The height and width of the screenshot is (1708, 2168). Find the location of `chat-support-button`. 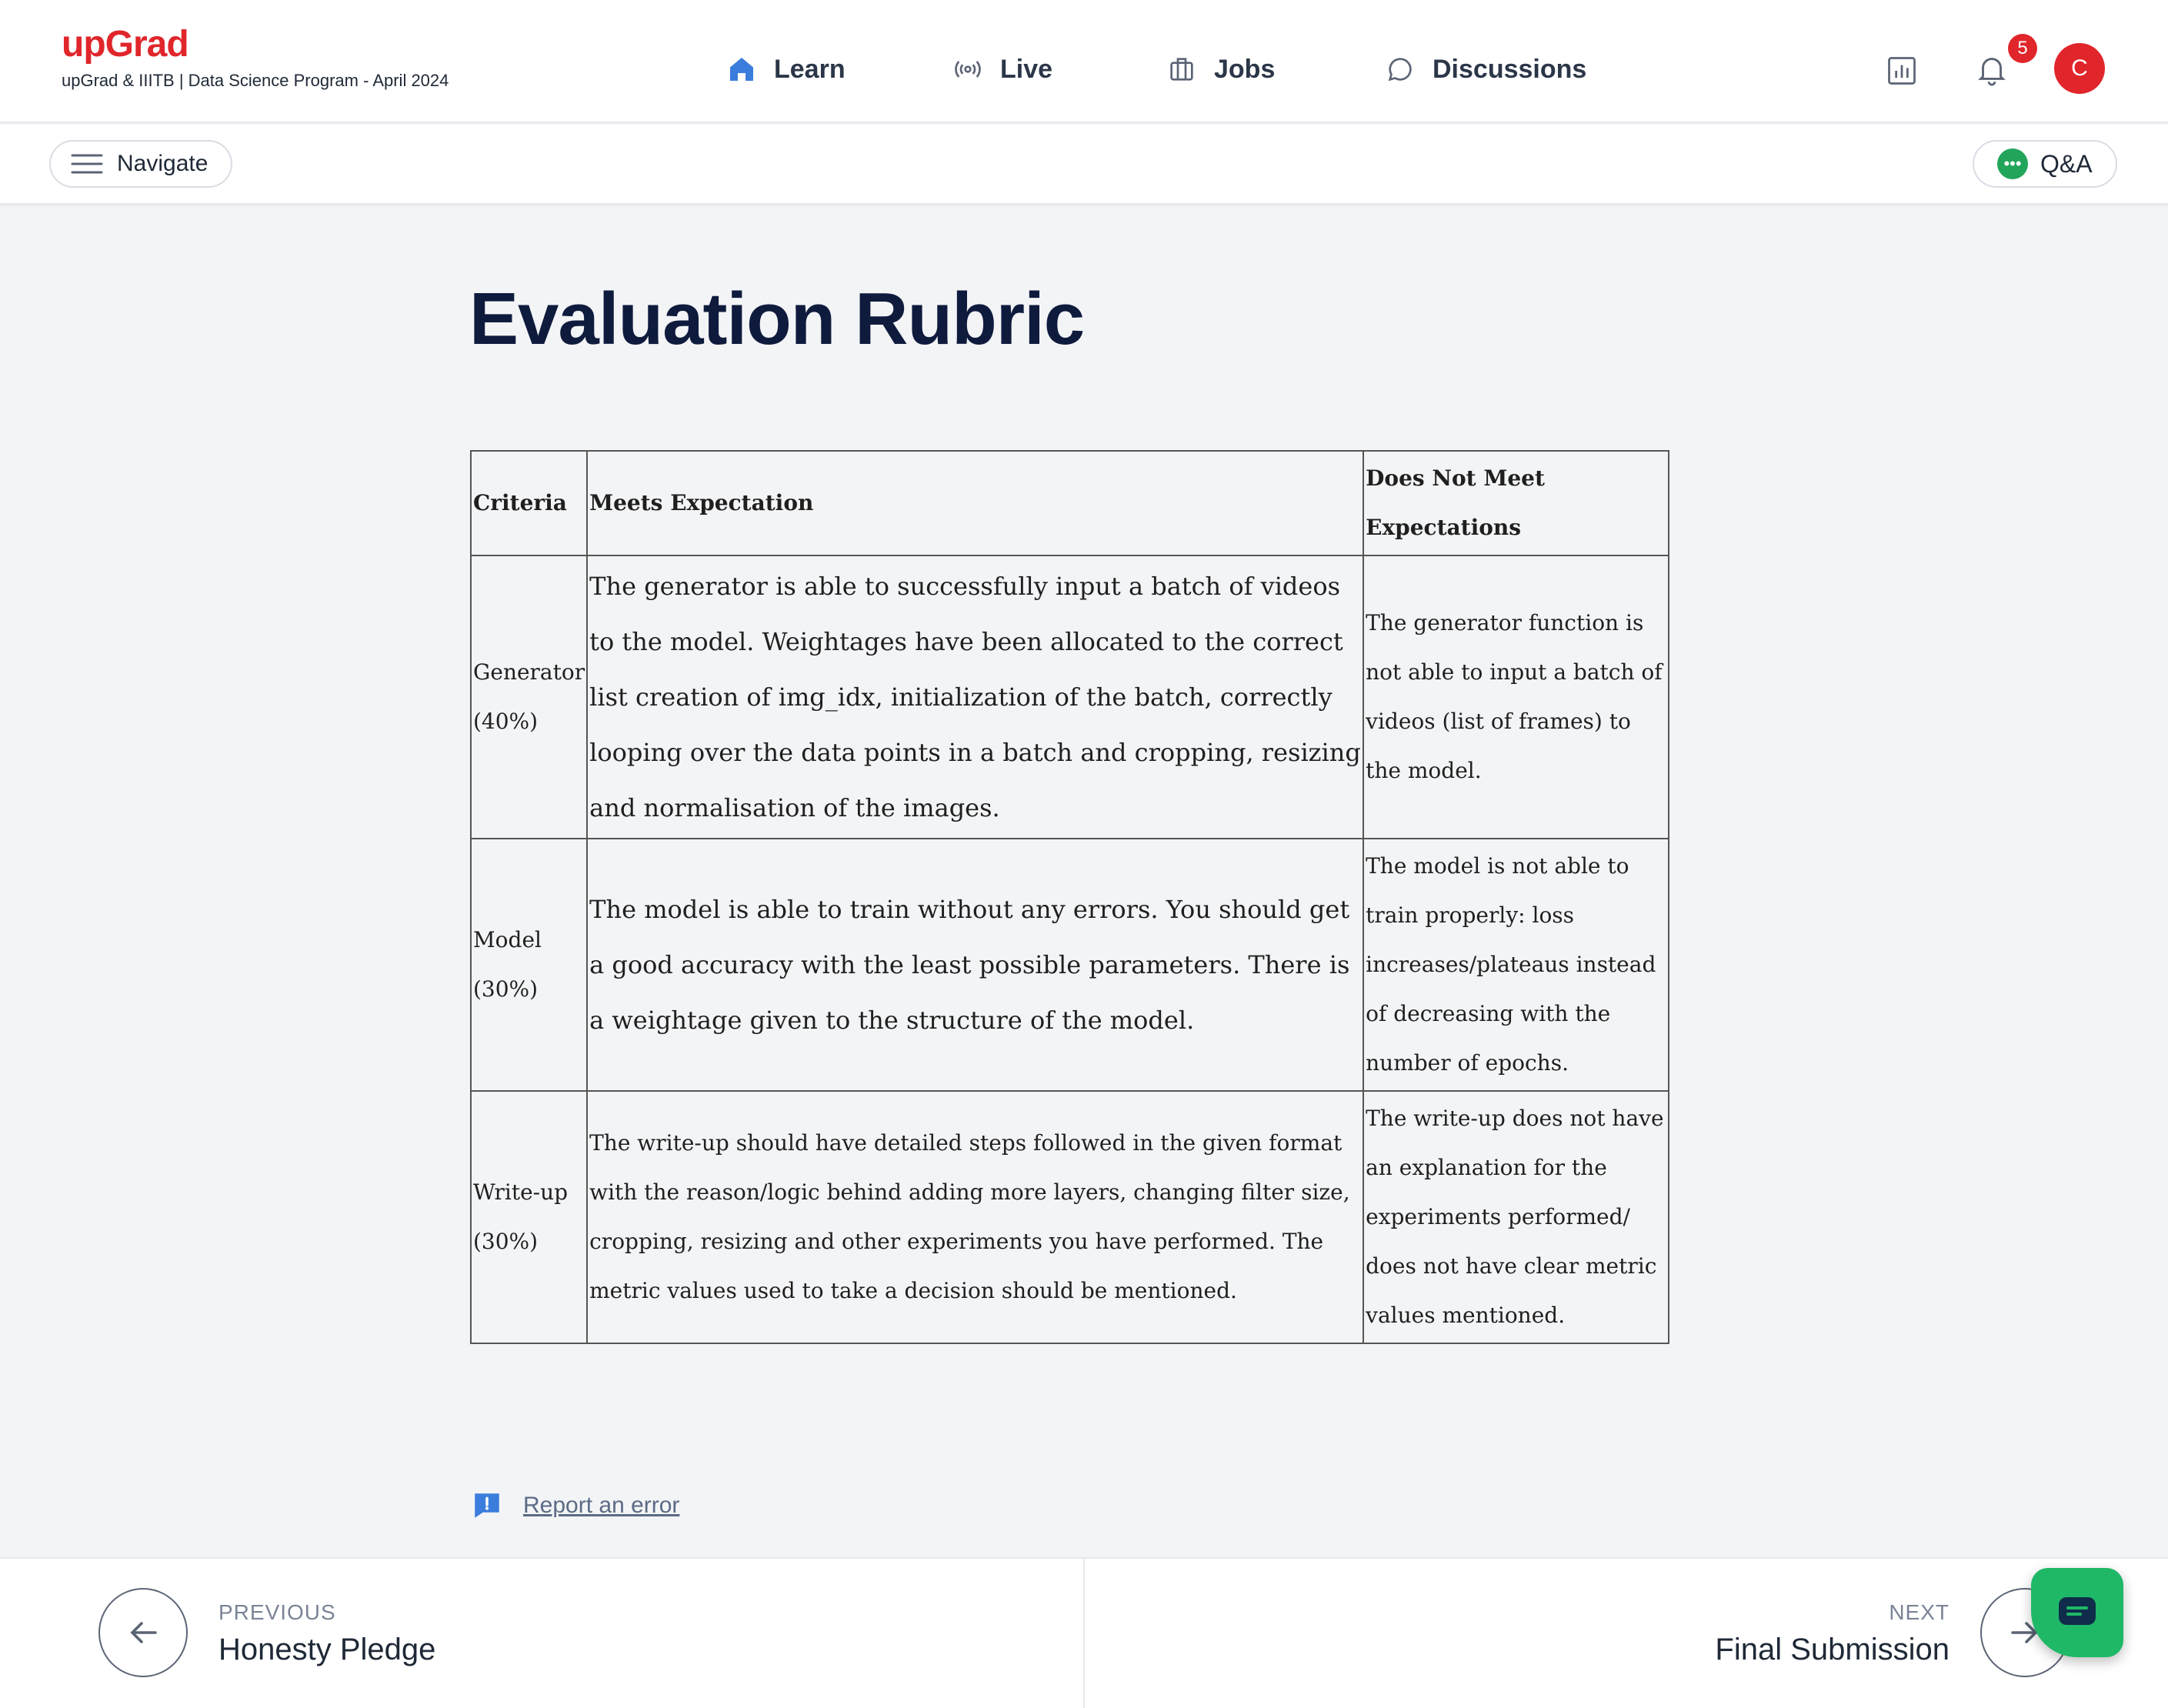

chat-support-button is located at coordinates (2077, 1613).